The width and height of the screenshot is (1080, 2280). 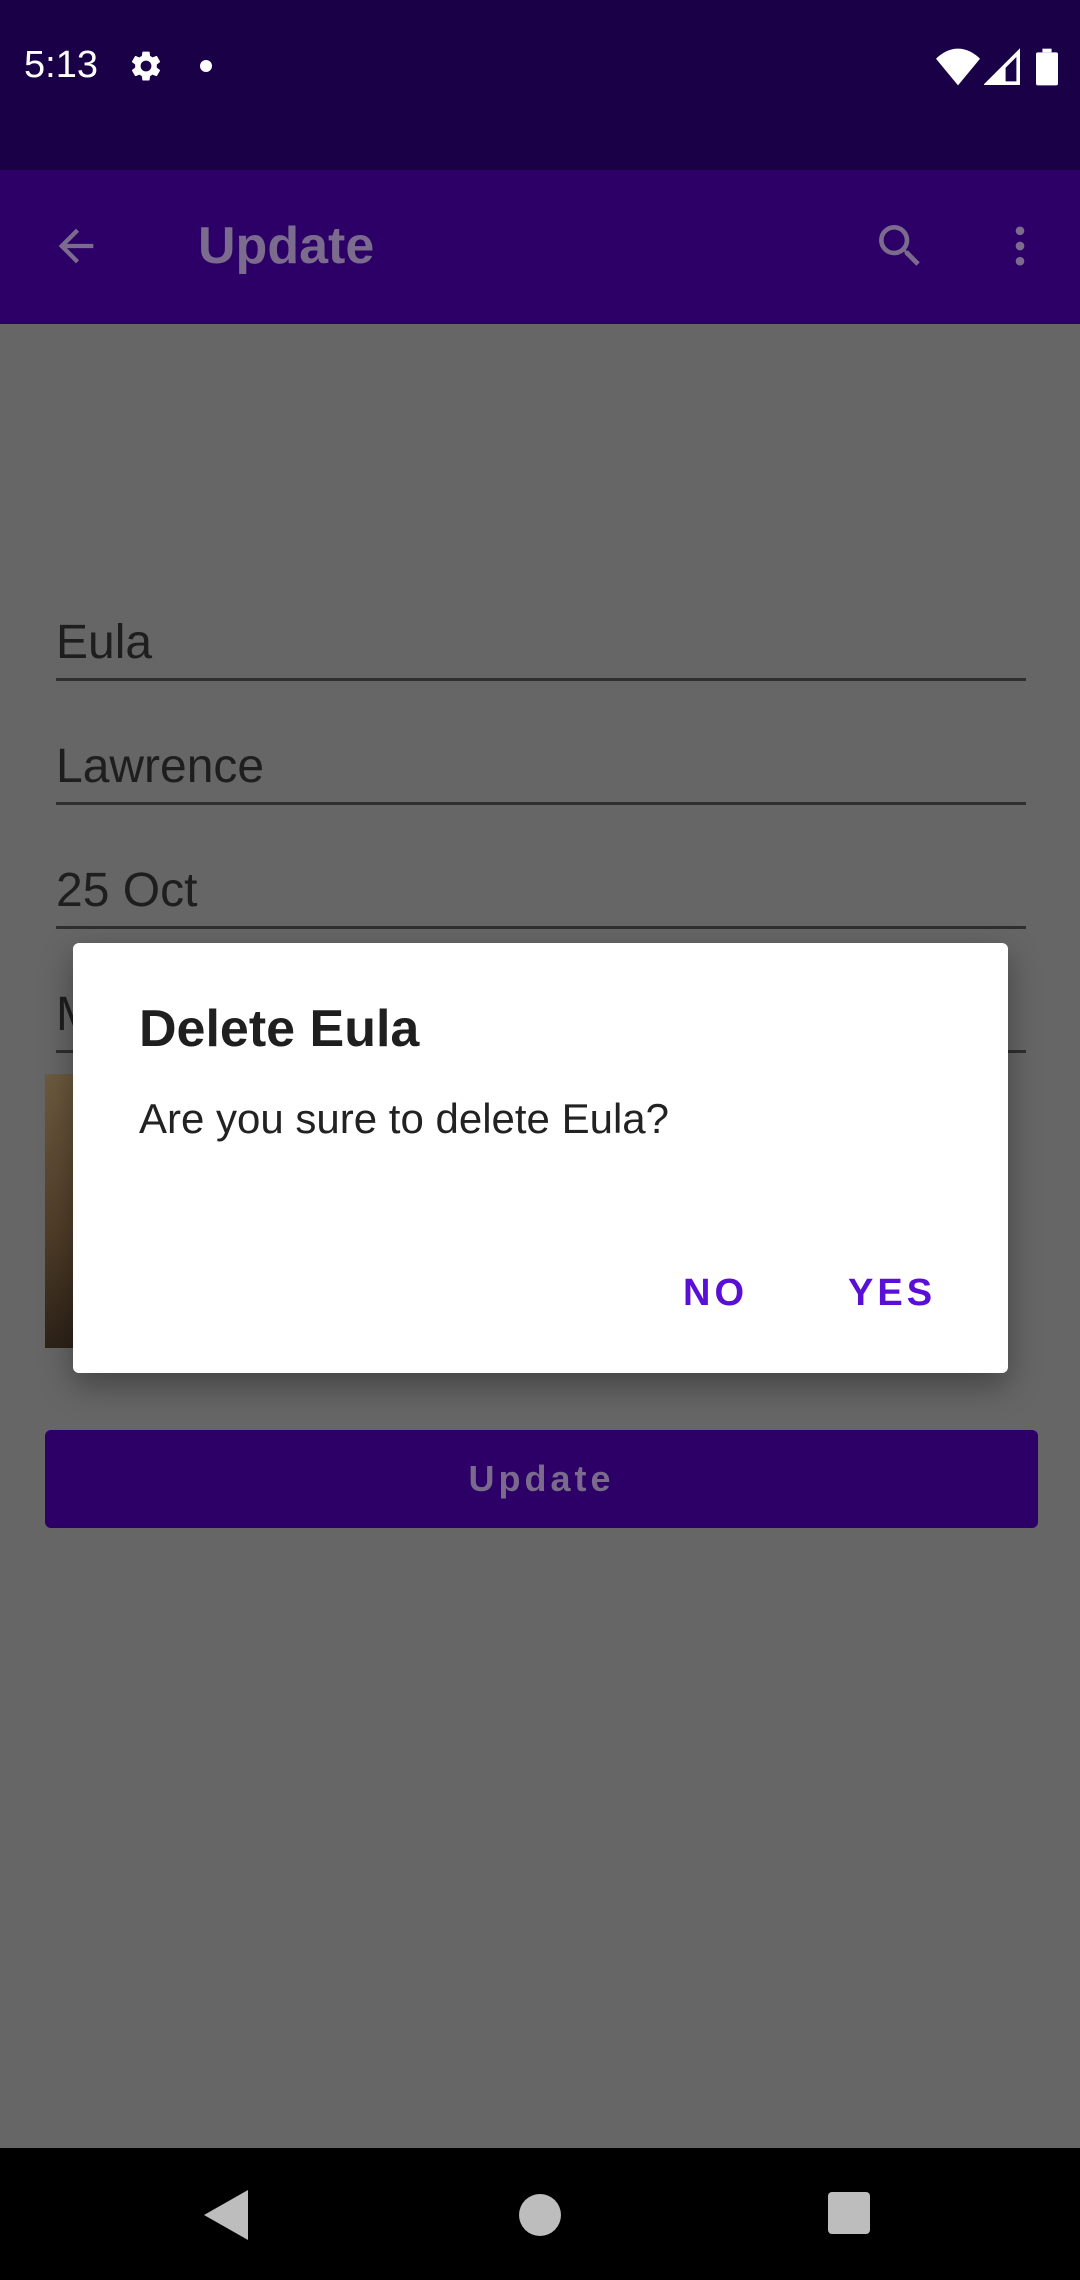 I want to click on nav-home-icon, so click(x=540, y=2215).